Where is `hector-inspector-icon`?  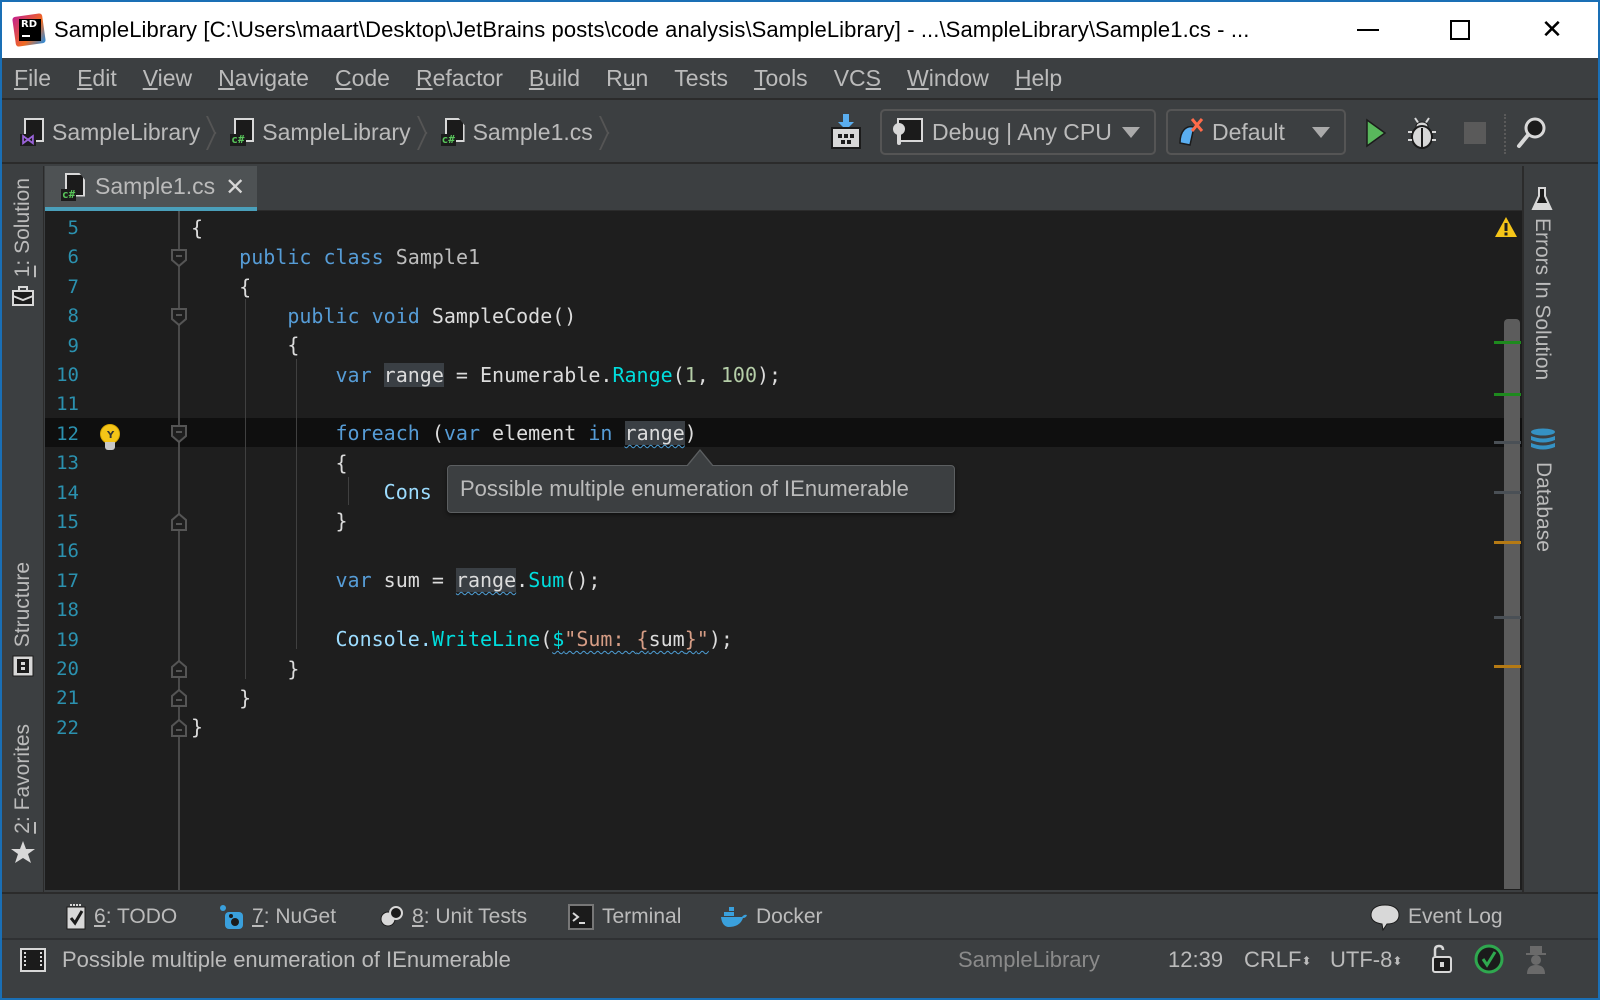 hector-inspector-icon is located at coordinates (1536, 960).